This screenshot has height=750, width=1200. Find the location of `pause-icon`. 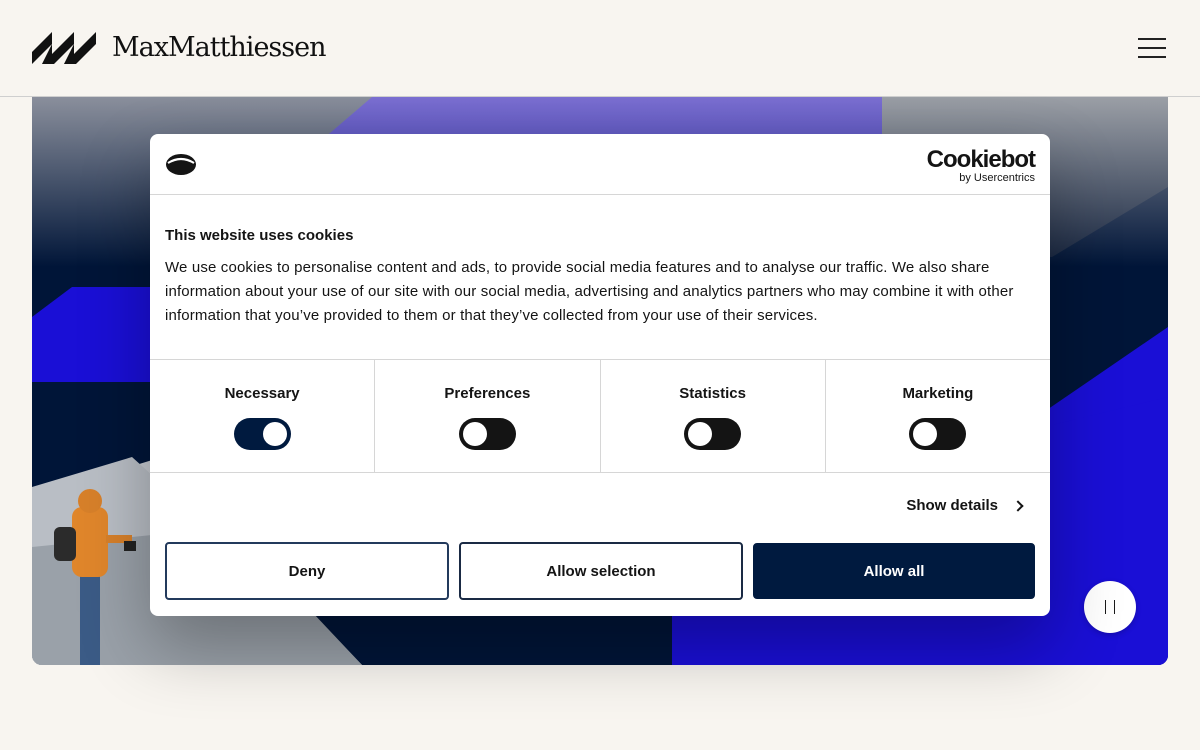

pause-icon is located at coordinates (1110, 607).